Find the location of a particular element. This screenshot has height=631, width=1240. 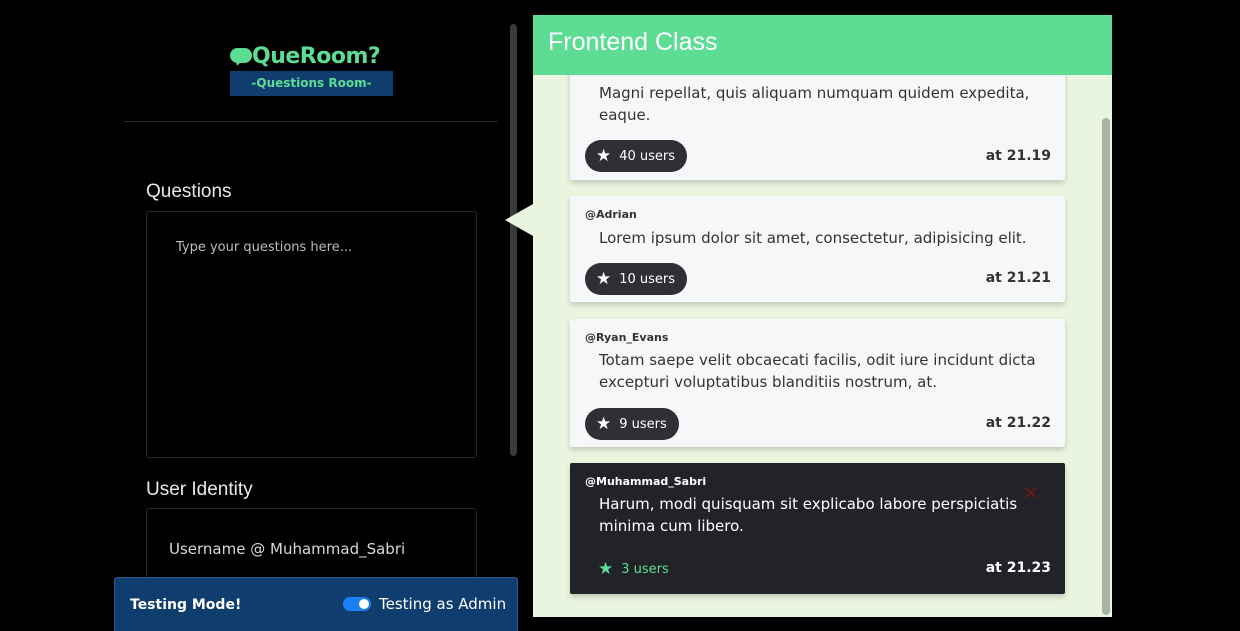

chat-bubble-icon is located at coordinates (241, 58).